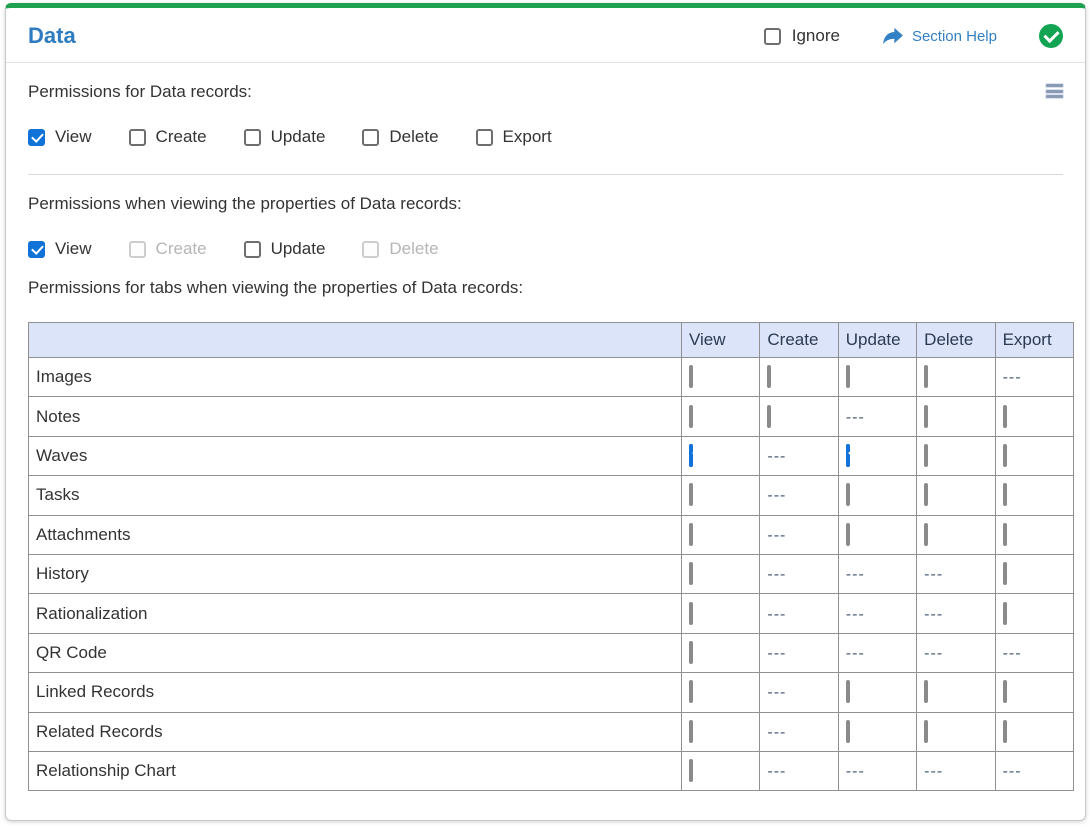 The image size is (1091, 833). Describe the element at coordinates (1034, 731) in the screenshot. I see `cell-related-records-export` at that location.